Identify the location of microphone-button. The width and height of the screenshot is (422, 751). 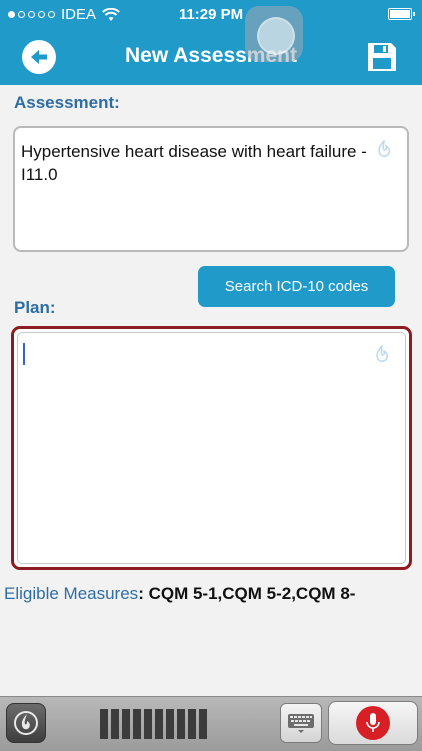
(373, 723).